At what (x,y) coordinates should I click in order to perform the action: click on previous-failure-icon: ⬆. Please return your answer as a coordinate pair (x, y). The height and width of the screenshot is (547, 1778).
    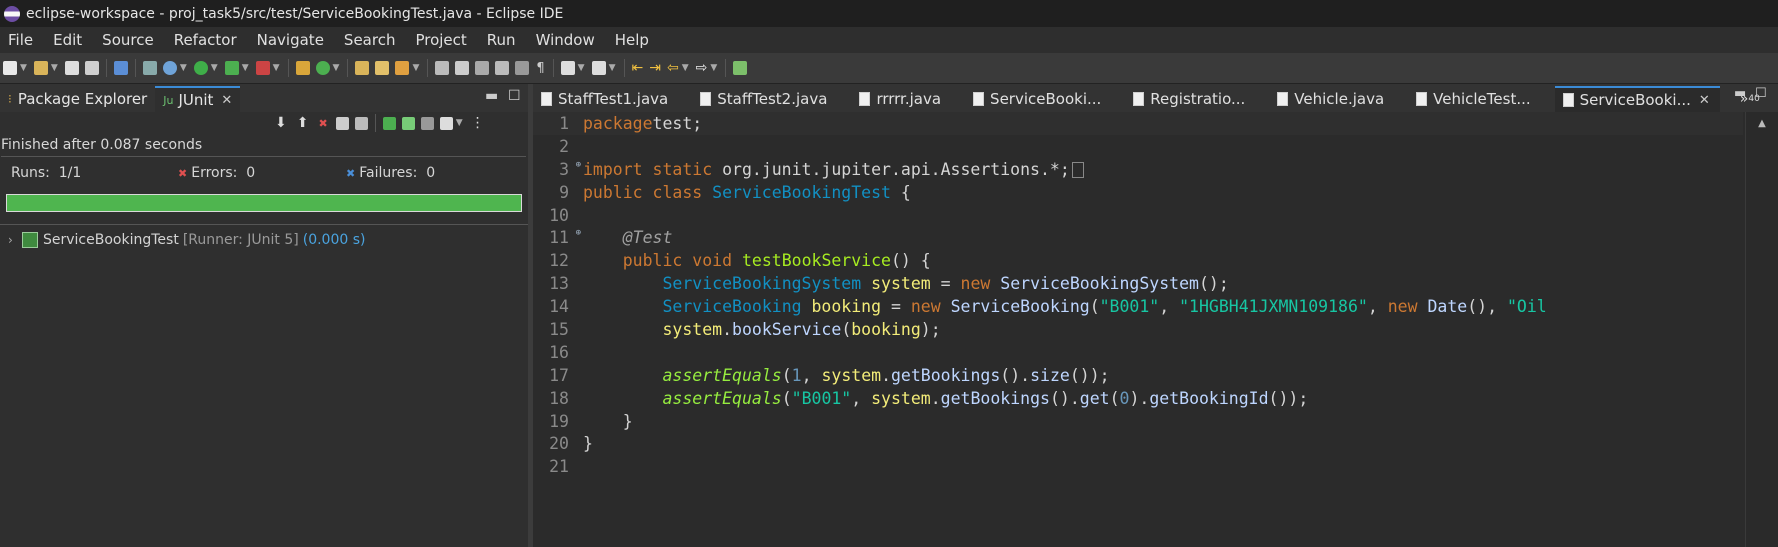
    Looking at the image, I should click on (303, 123).